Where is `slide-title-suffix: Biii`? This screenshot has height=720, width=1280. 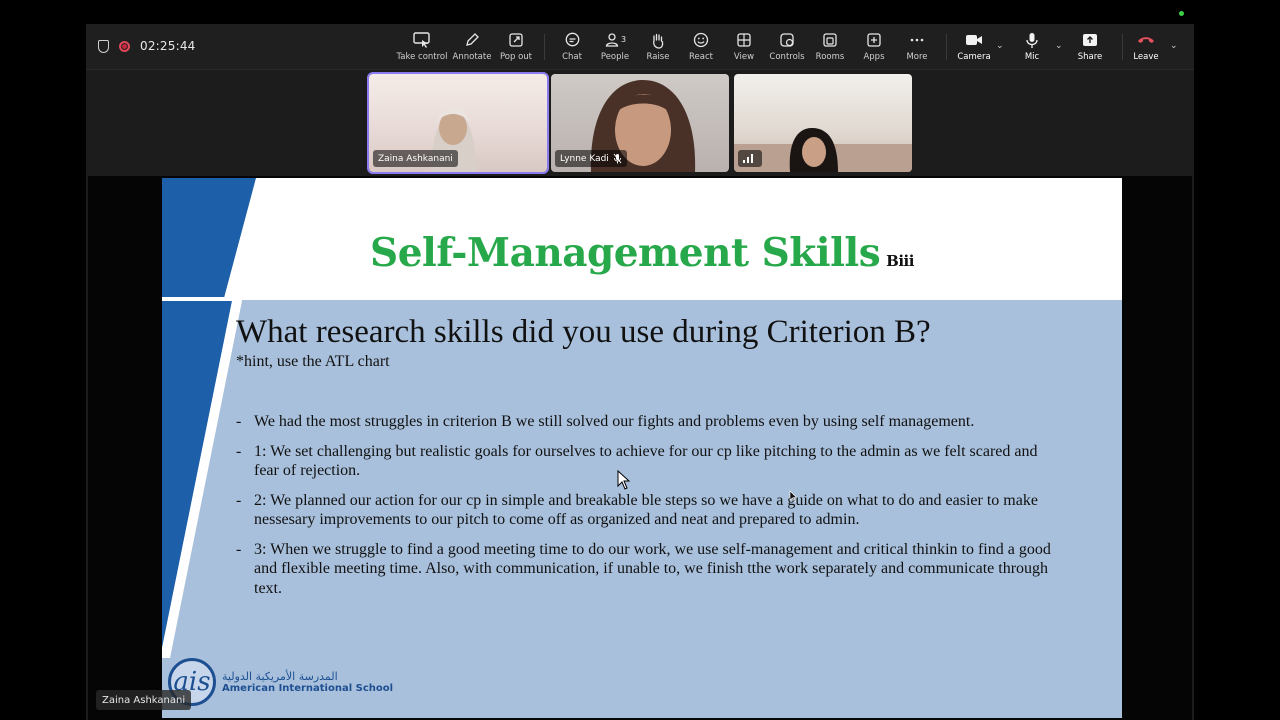
slide-title-suffix: Biii is located at coordinates (900, 261).